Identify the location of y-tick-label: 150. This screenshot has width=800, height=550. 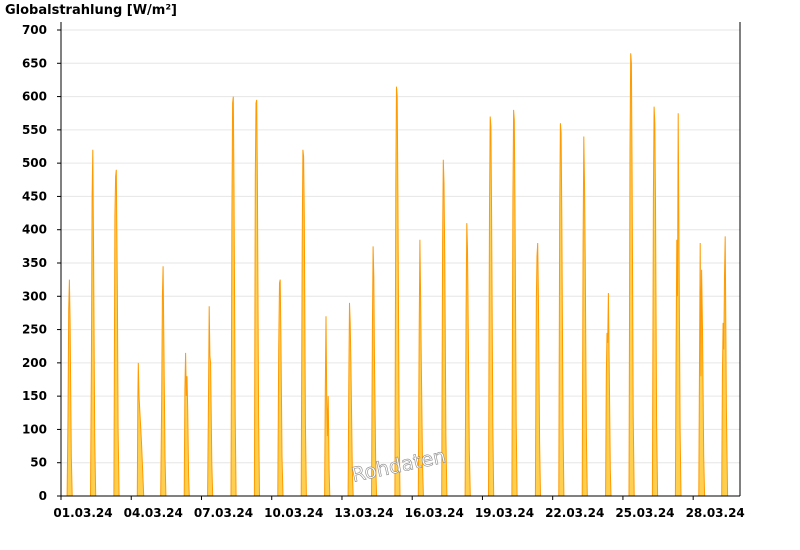
(34, 396).